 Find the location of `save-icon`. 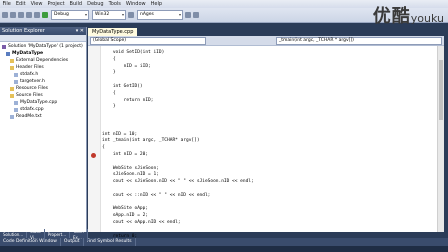

save-icon is located at coordinates (21, 15).